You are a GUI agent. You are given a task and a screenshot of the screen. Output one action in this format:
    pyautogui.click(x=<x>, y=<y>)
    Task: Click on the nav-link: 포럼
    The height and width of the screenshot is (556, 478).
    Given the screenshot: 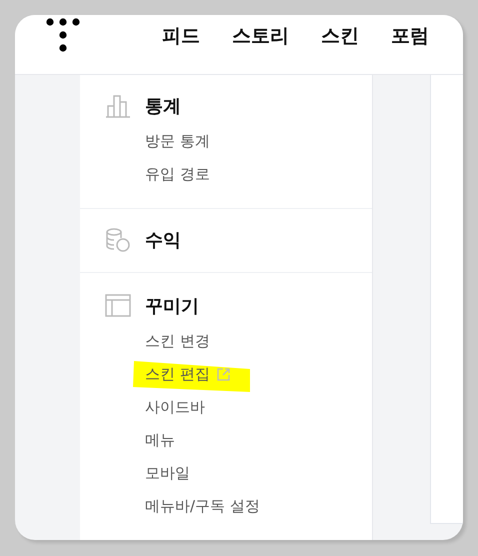 What is the action you would take?
    pyautogui.click(x=410, y=36)
    